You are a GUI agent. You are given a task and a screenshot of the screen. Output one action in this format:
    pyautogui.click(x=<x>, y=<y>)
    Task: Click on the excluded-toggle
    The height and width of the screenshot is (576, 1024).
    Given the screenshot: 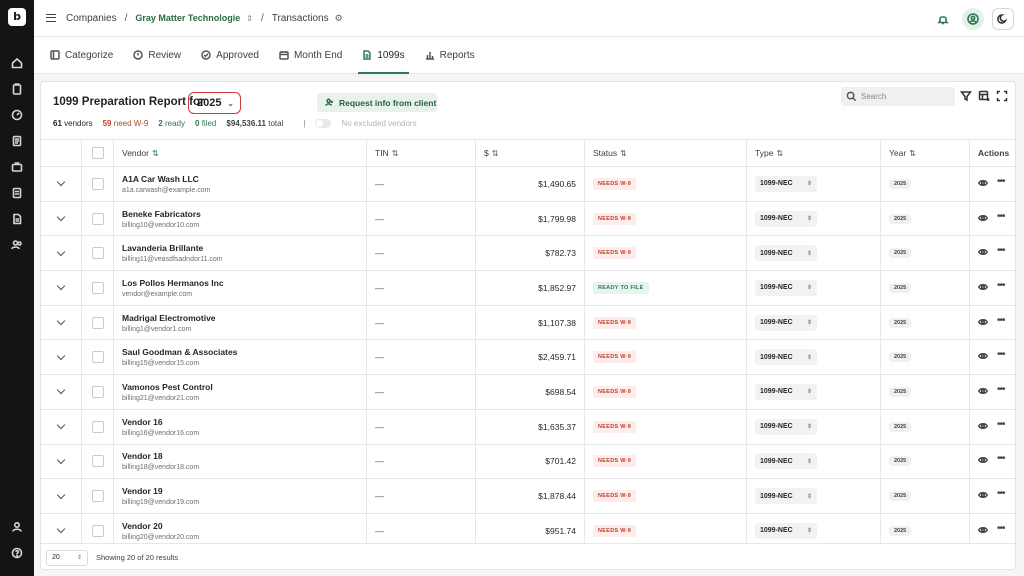 What is the action you would take?
    pyautogui.click(x=323, y=123)
    